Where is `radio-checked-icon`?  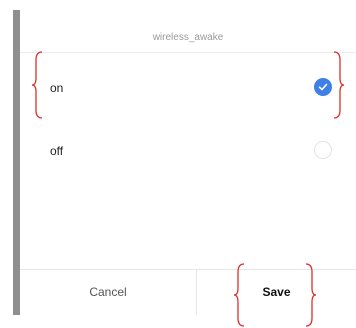 radio-checked-icon is located at coordinates (323, 87).